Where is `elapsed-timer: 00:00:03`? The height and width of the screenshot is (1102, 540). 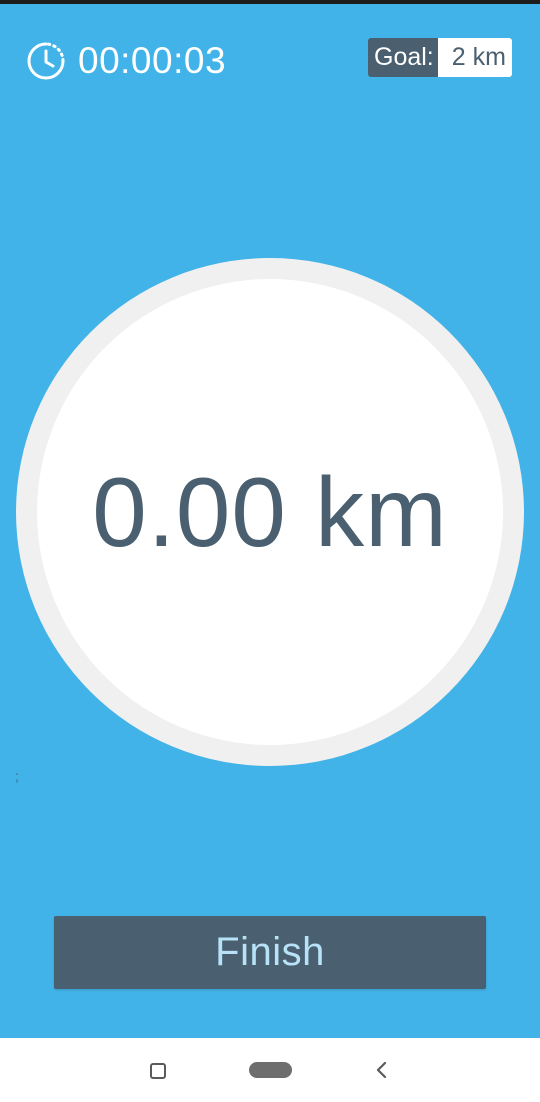
elapsed-timer: 00:00:03 is located at coordinates (126, 61).